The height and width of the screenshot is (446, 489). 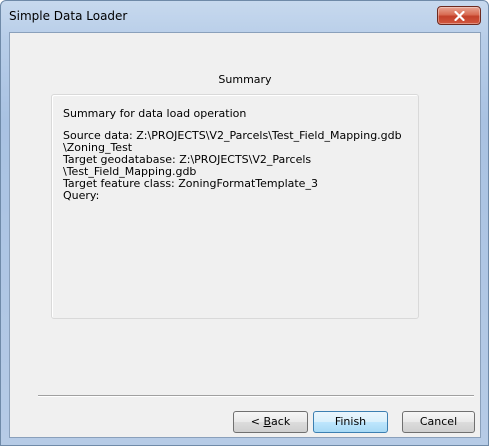 I want to click on cancel-button-label: Cancel, so click(x=438, y=421).